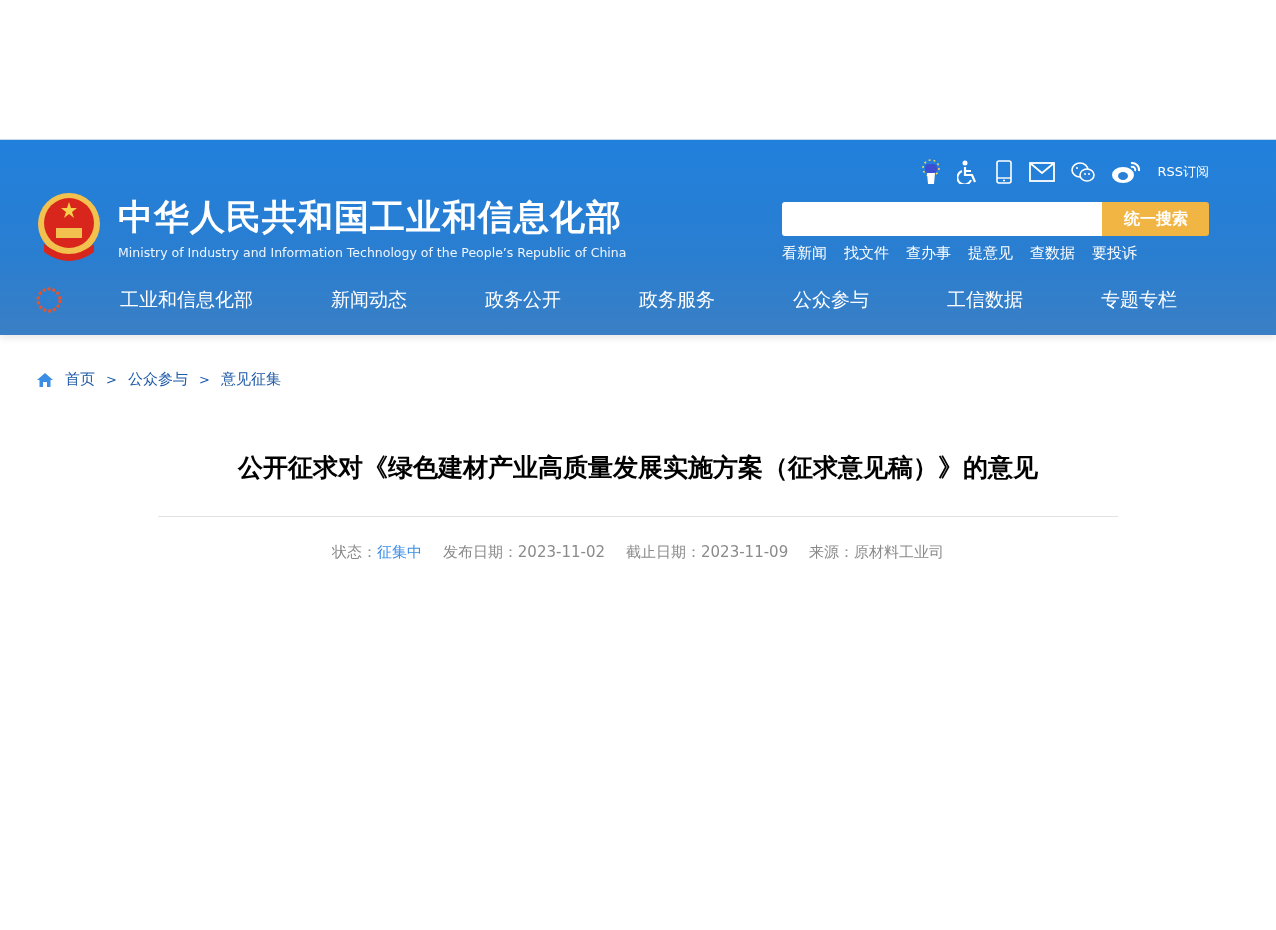  I want to click on quick-link: 找文件, so click(866, 253).